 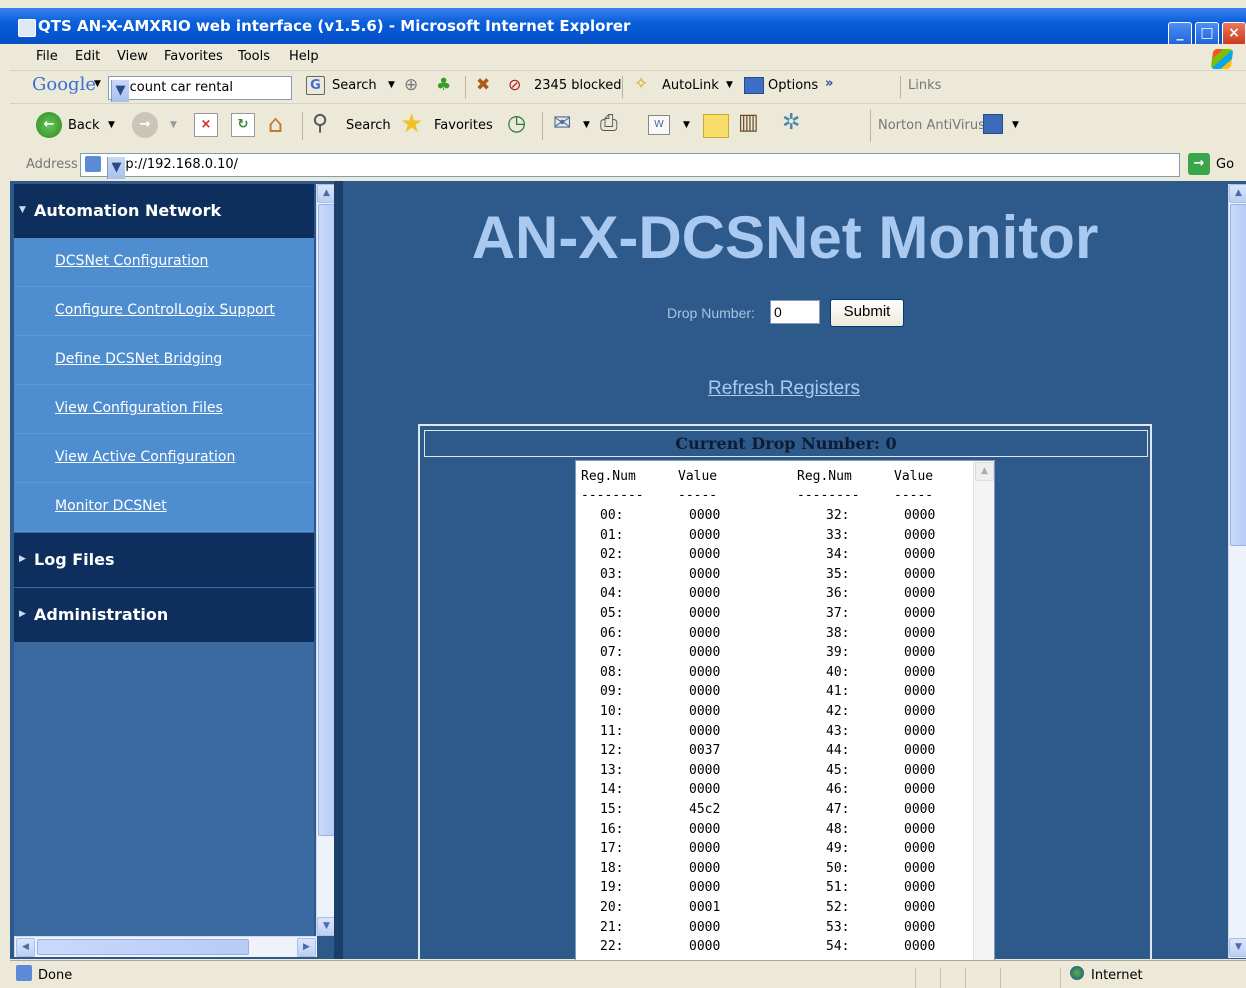 I want to click on address-input: http://192.168.0.10/ ▼, so click(x=630, y=166).